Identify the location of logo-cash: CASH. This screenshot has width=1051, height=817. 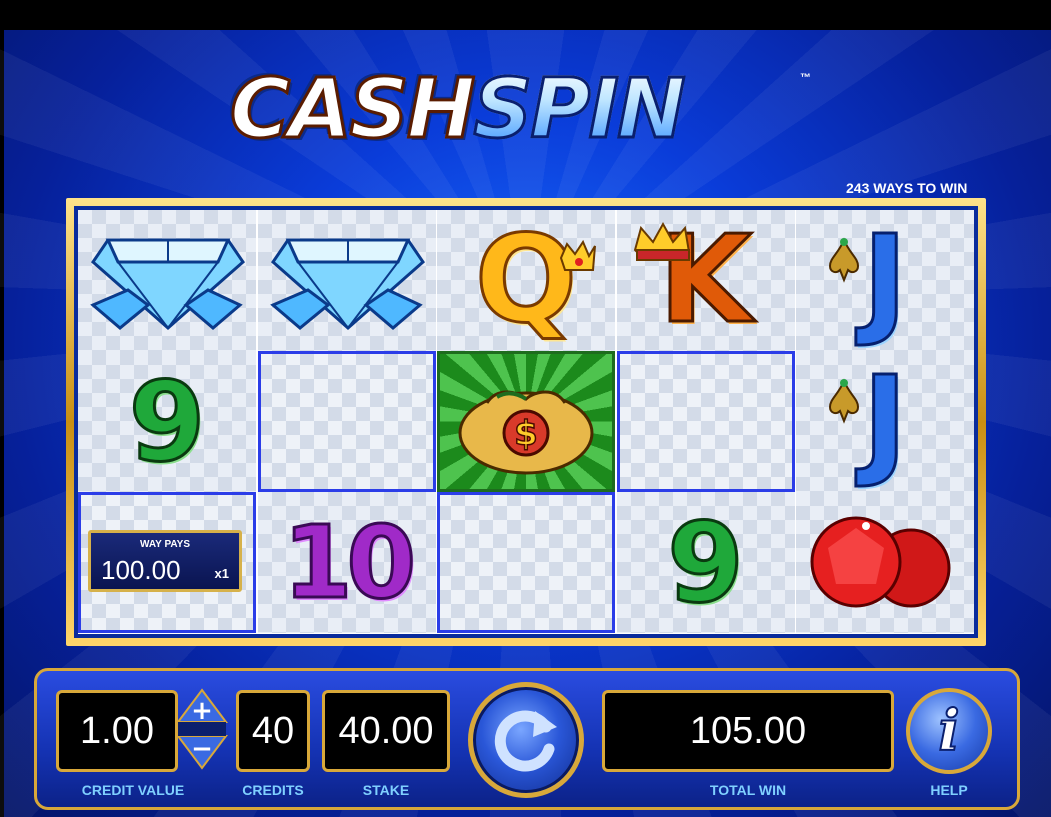
(352, 110).